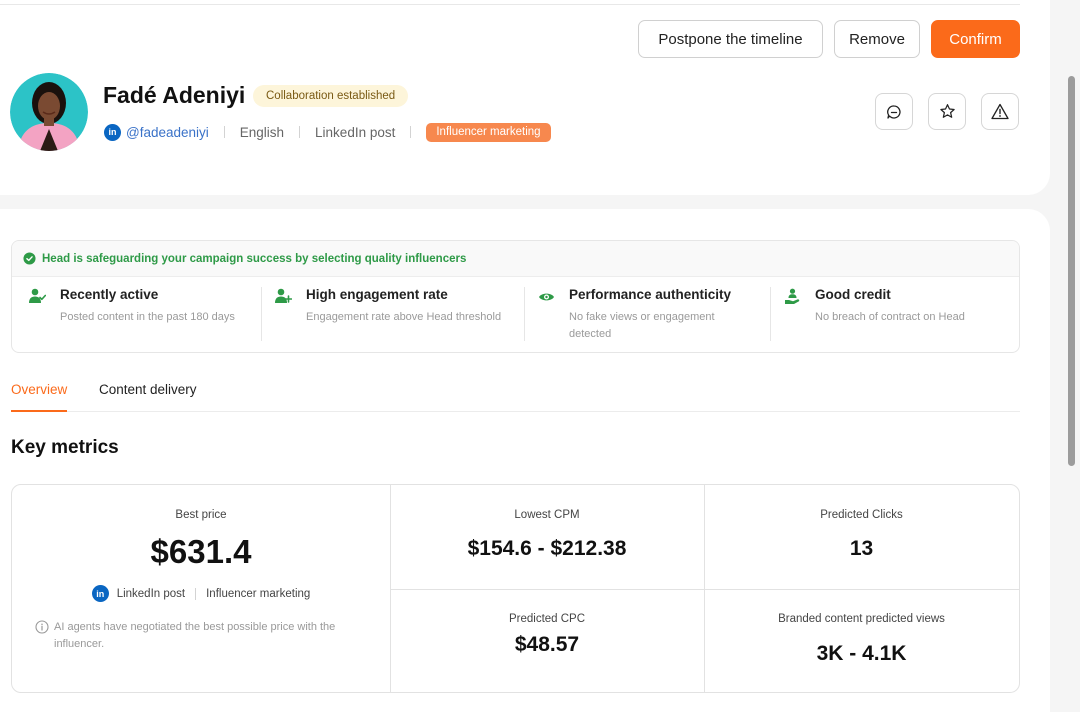 Image resolution: width=1080 pixels, height=712 pixels. I want to click on feature-subtitle: Posted content in the past 180 days, so click(147, 317).